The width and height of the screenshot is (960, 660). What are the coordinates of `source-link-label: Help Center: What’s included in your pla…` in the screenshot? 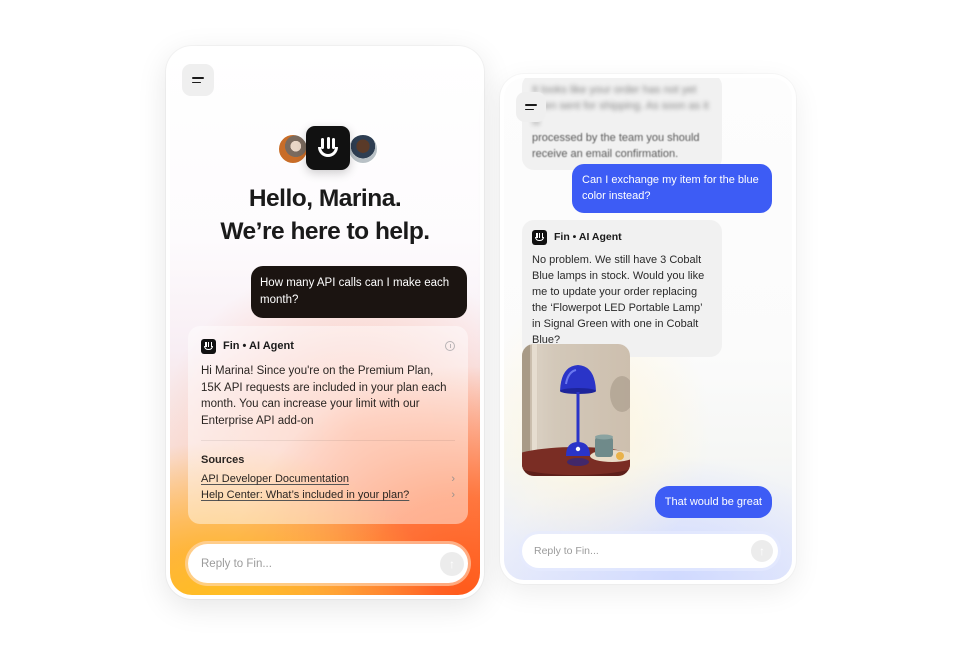 It's located at (305, 495).